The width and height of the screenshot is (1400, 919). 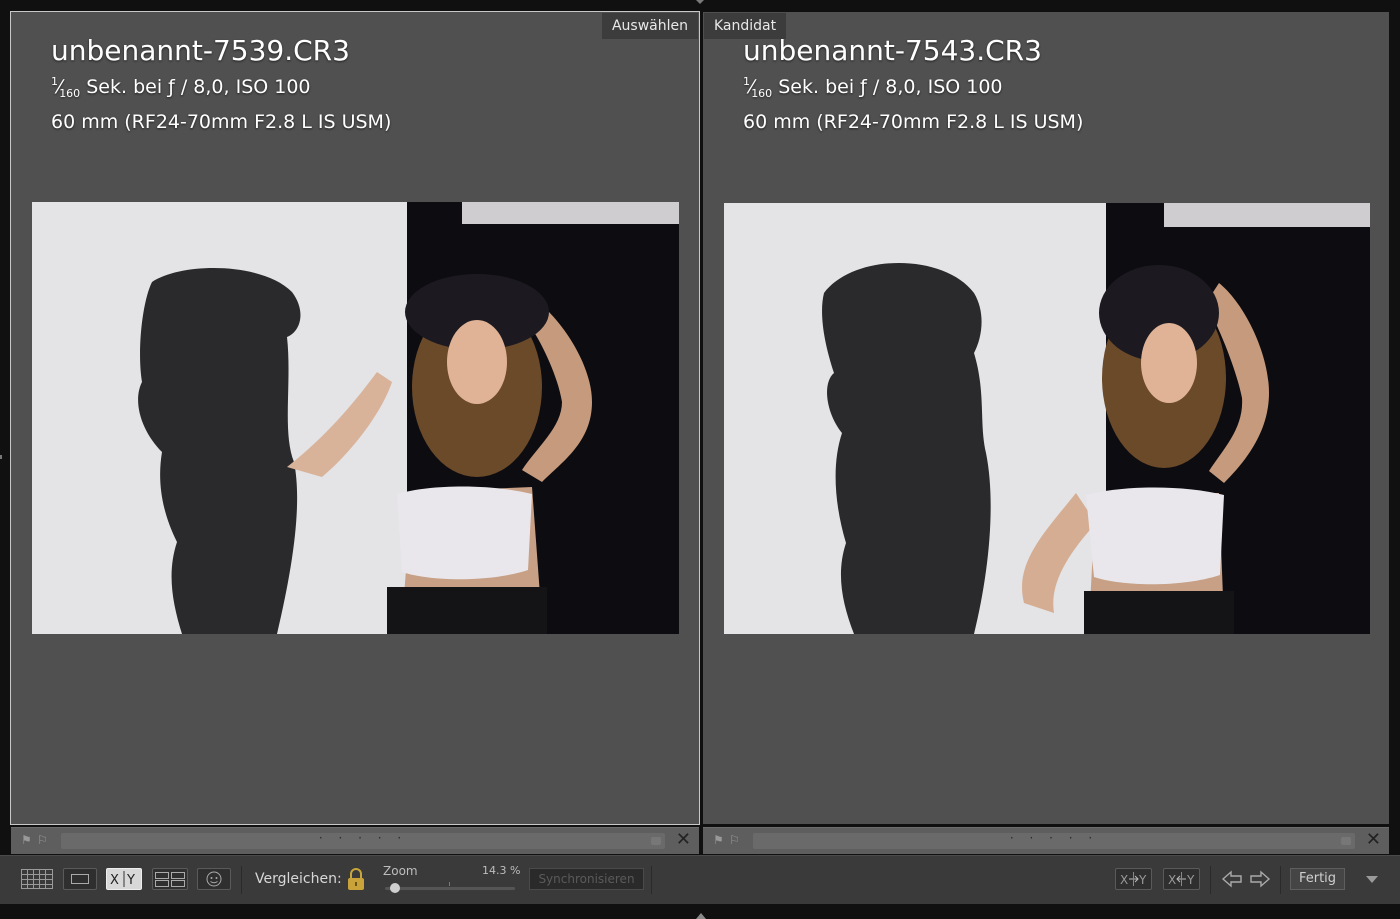 I want to click on toolbar-options-icon, so click(x=1372, y=879).